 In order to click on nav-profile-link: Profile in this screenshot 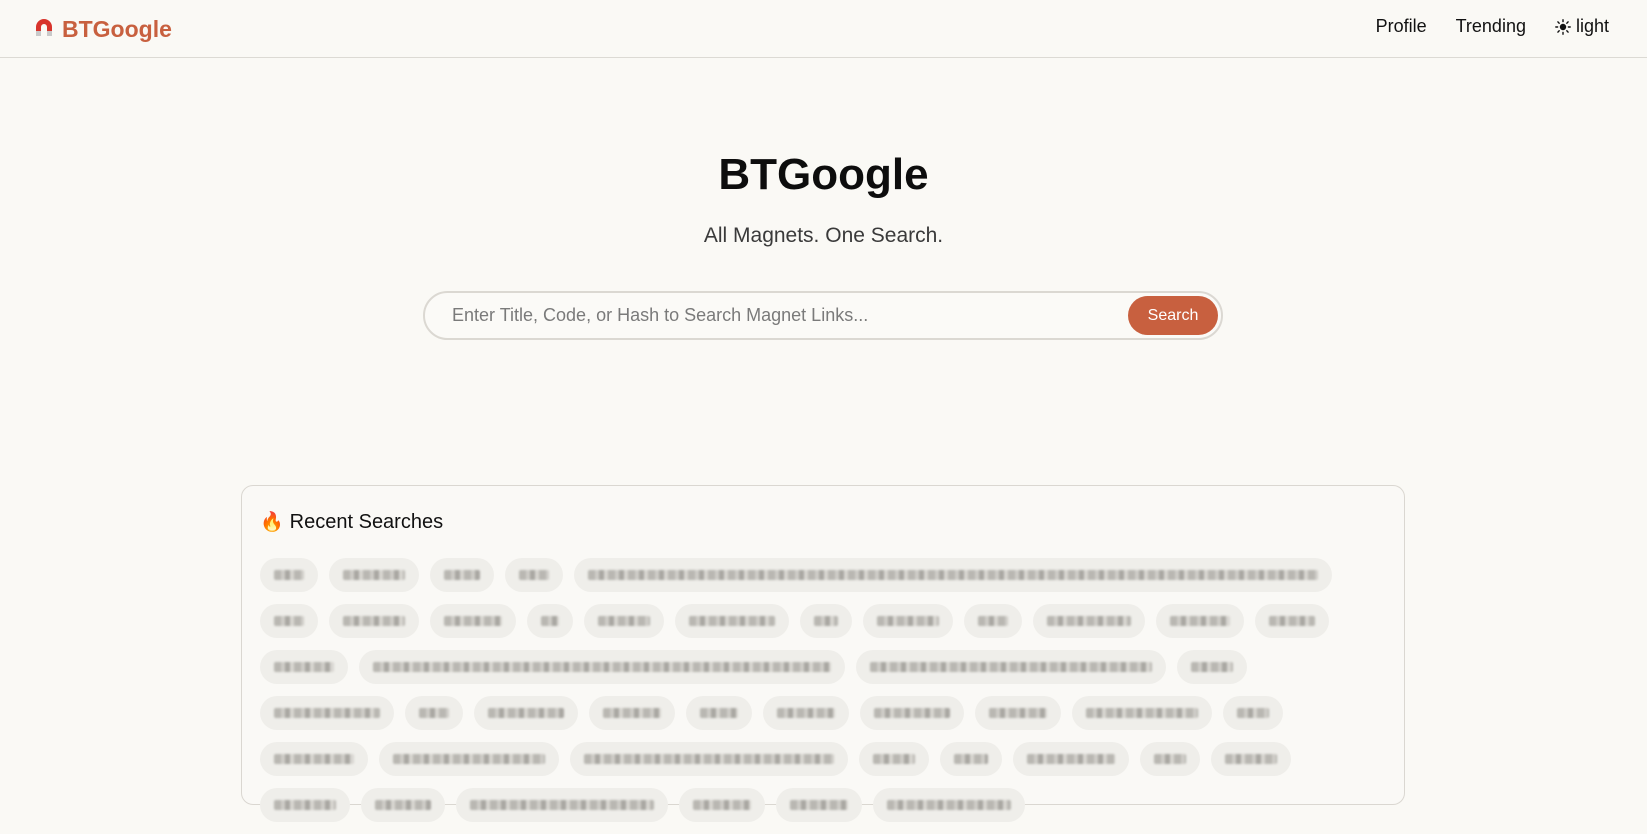, I will do `click(1401, 26)`.